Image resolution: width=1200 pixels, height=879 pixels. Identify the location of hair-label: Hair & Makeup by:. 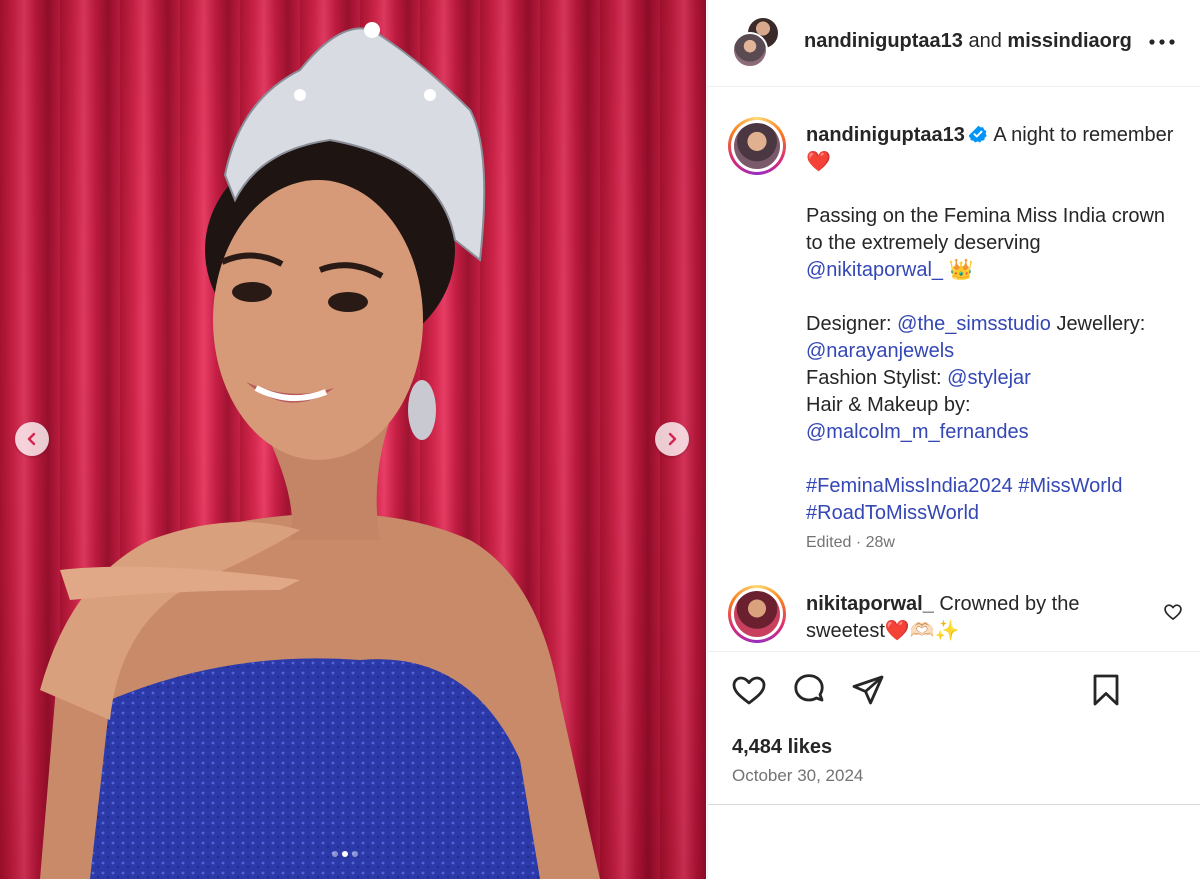
(888, 405).